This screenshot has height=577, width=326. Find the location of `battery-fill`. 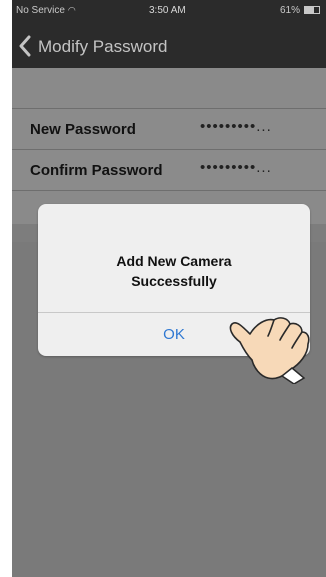

battery-fill is located at coordinates (309, 10).